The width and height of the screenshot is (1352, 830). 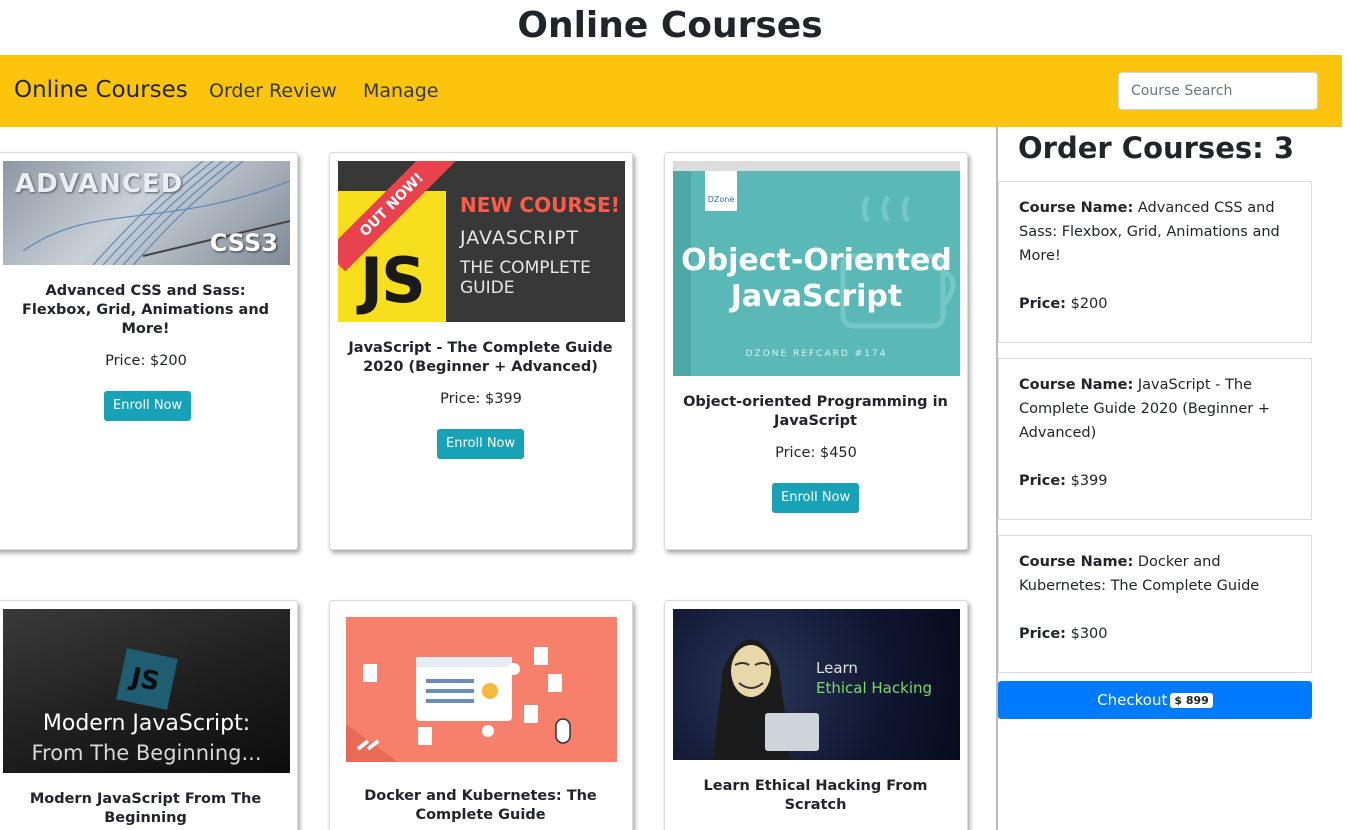 What do you see at coordinates (101, 90) in the screenshot?
I see `navbar-brand: Online Courses` at bounding box center [101, 90].